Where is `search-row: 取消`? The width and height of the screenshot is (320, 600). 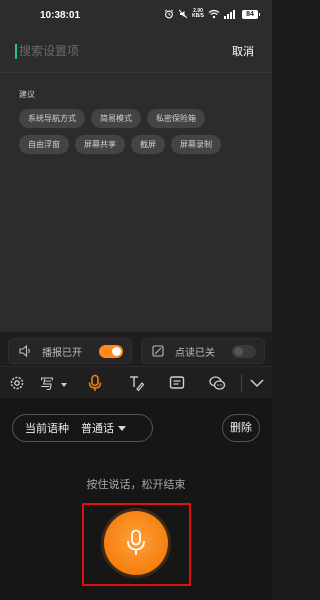 search-row: 取消 is located at coordinates (136, 51).